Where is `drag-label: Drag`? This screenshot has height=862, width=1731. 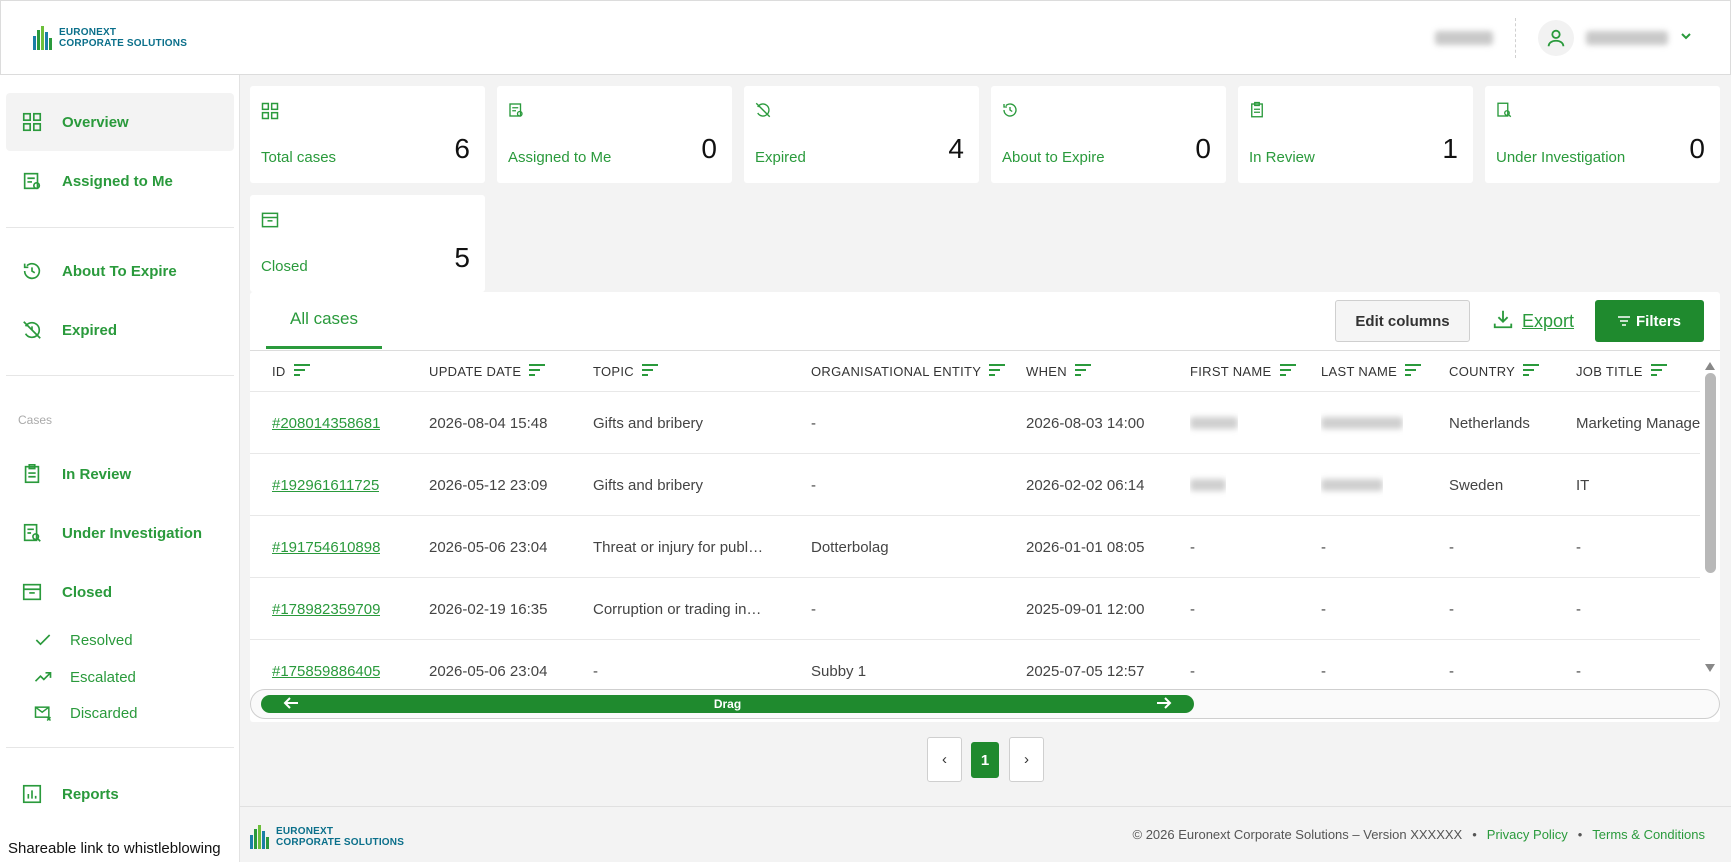 drag-label: Drag is located at coordinates (727, 704).